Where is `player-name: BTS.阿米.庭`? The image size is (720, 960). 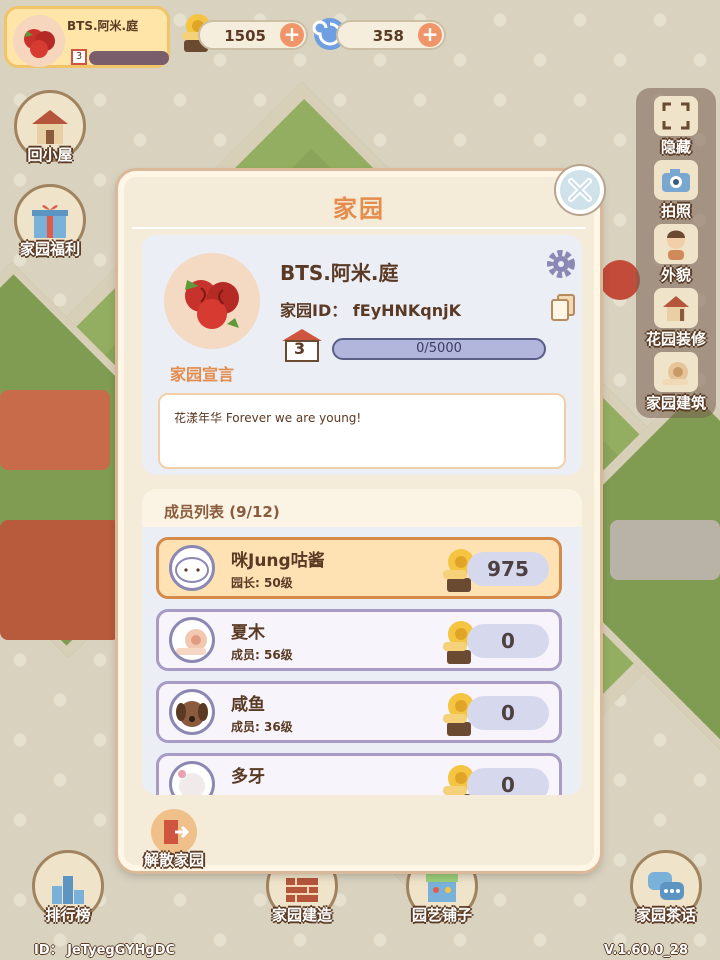 player-name: BTS.阿米.庭 is located at coordinates (103, 26).